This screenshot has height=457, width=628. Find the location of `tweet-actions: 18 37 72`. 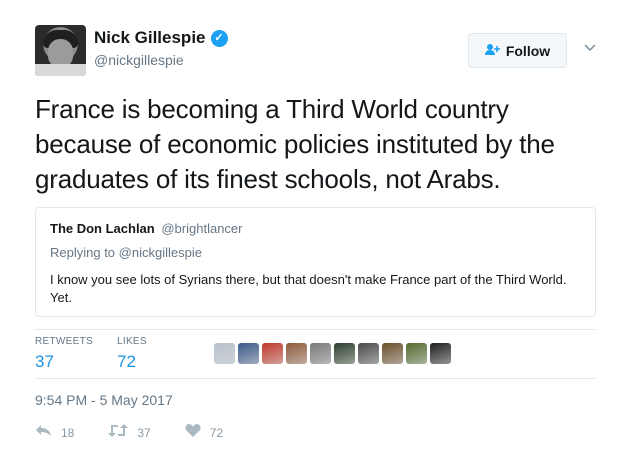

tweet-actions: 18 37 72 is located at coordinates (146, 432).